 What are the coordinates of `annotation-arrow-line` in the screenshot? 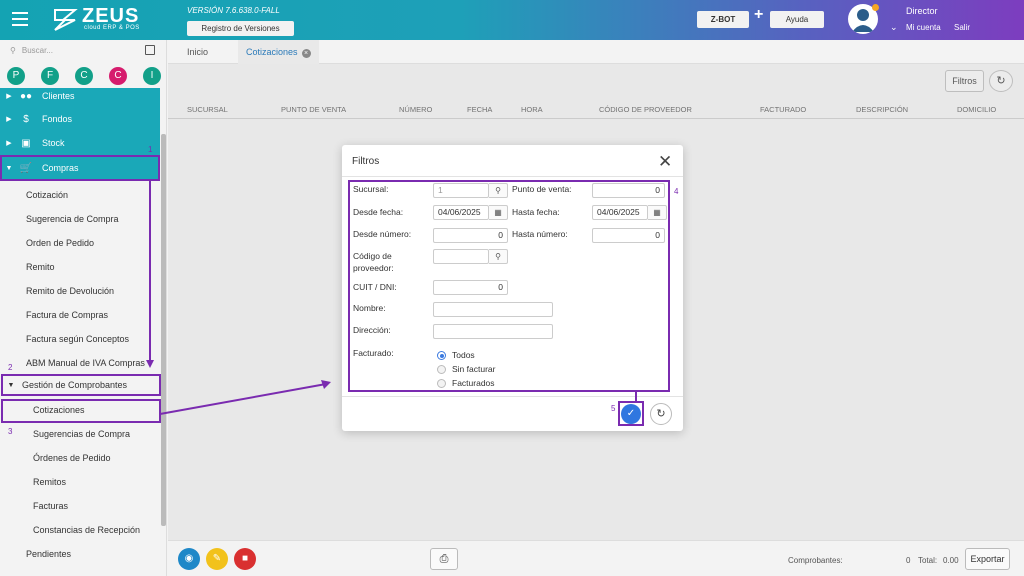 It's located at (243, 399).